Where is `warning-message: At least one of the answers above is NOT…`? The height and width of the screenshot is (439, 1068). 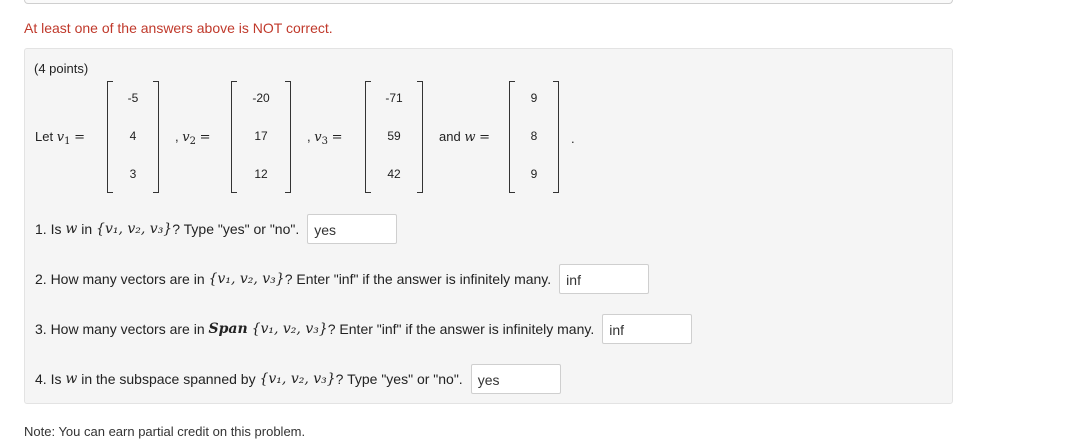
warning-message: At least one of the answers above is NOT… is located at coordinates (178, 28).